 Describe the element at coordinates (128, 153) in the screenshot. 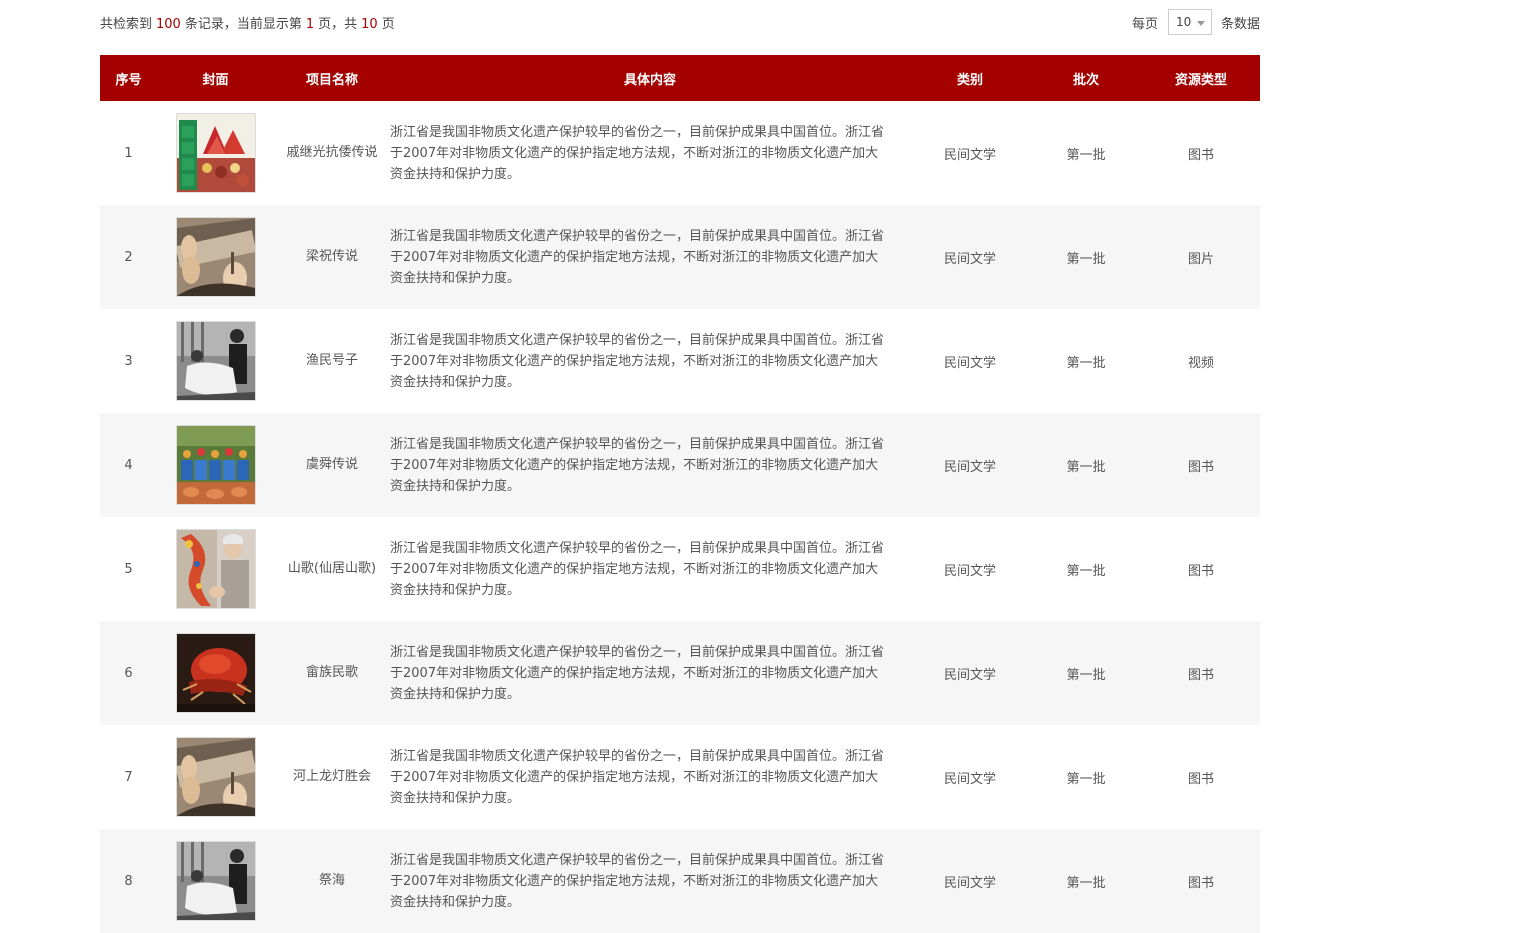

I see `row-index: 1` at that location.